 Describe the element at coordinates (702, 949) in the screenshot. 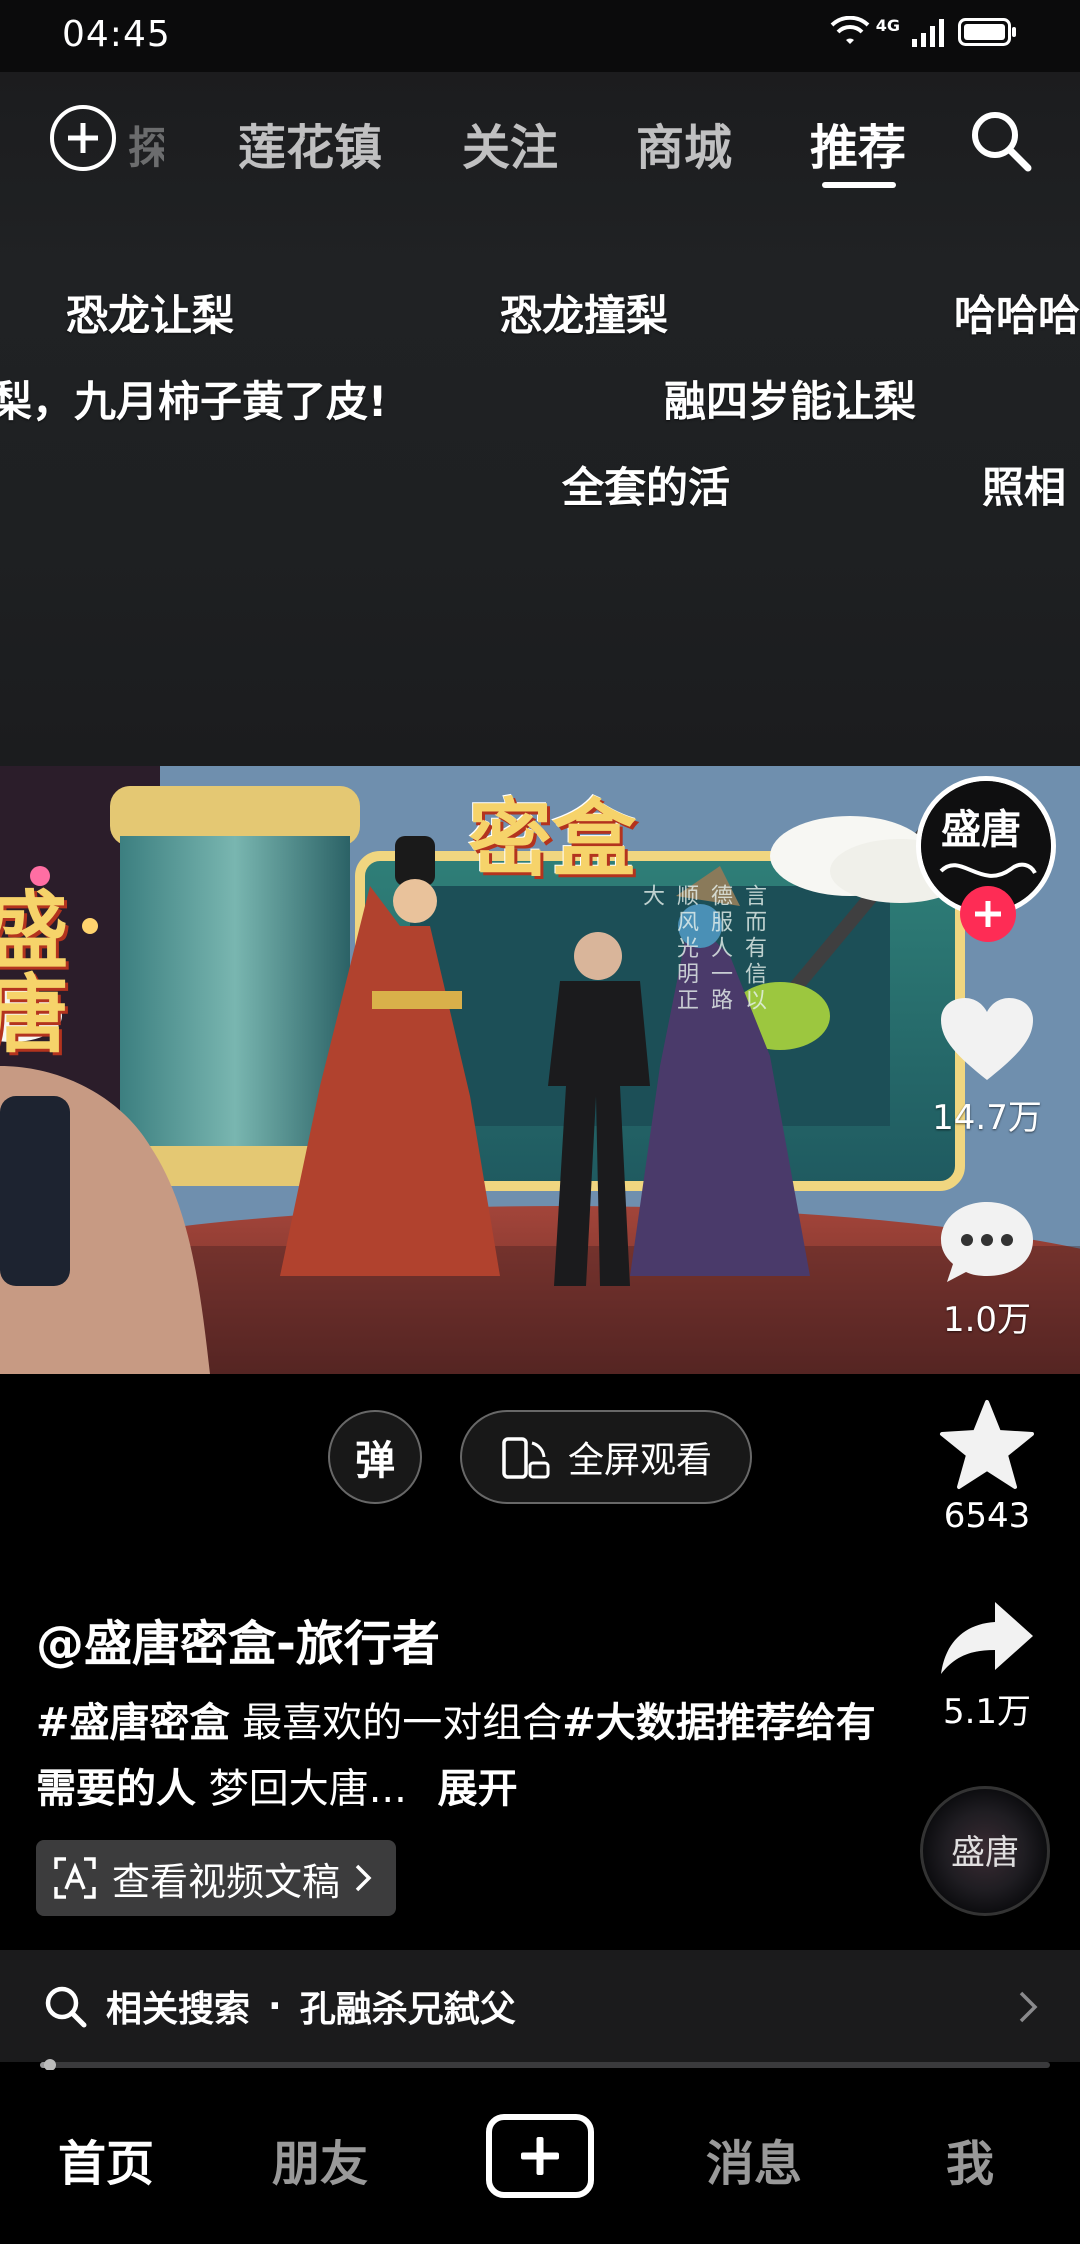

I see `video-scroll-calligraphy: 言而有信以德服人一路顺风光明正大` at that location.